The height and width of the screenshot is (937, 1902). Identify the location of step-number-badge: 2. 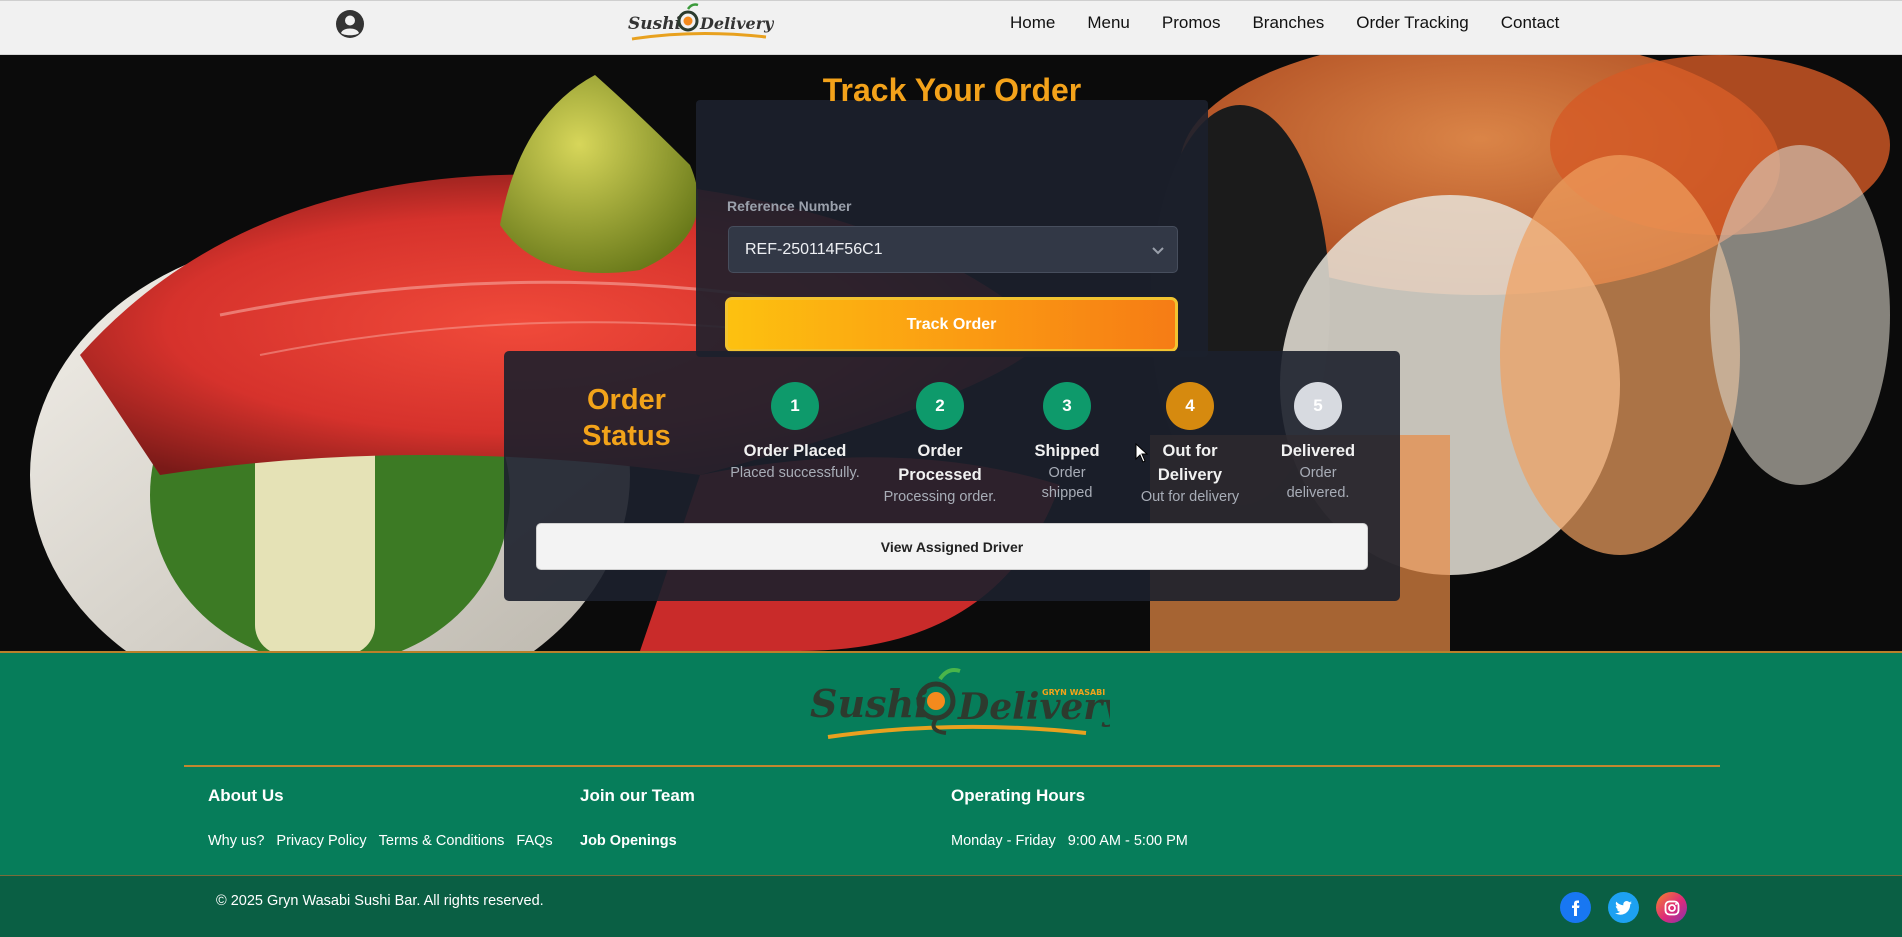
(940, 406).